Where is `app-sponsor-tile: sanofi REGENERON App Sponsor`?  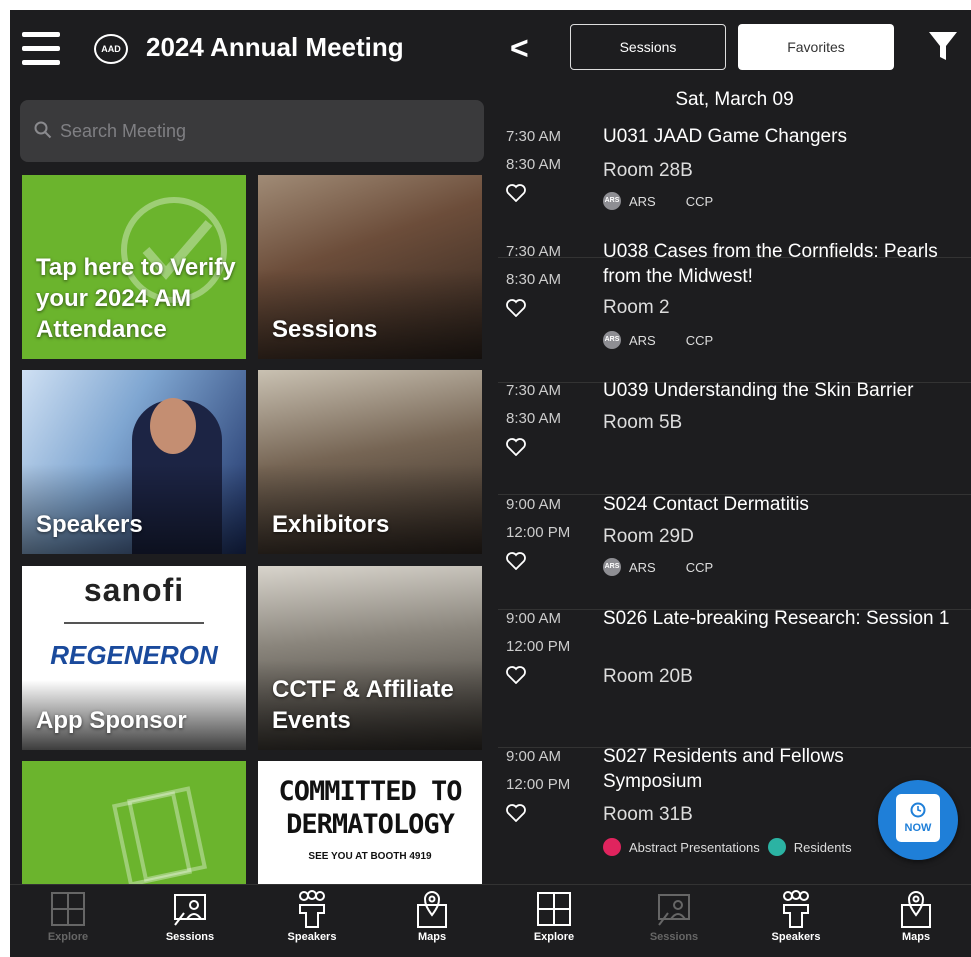 app-sponsor-tile: sanofi REGENERON App Sponsor is located at coordinates (134, 658).